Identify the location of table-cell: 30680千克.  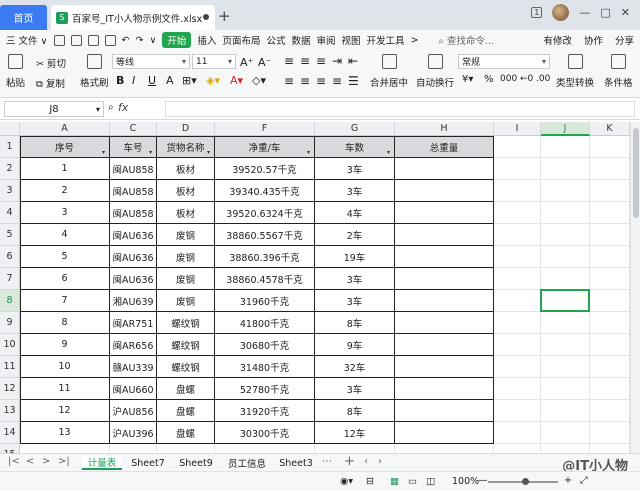
(265, 345).